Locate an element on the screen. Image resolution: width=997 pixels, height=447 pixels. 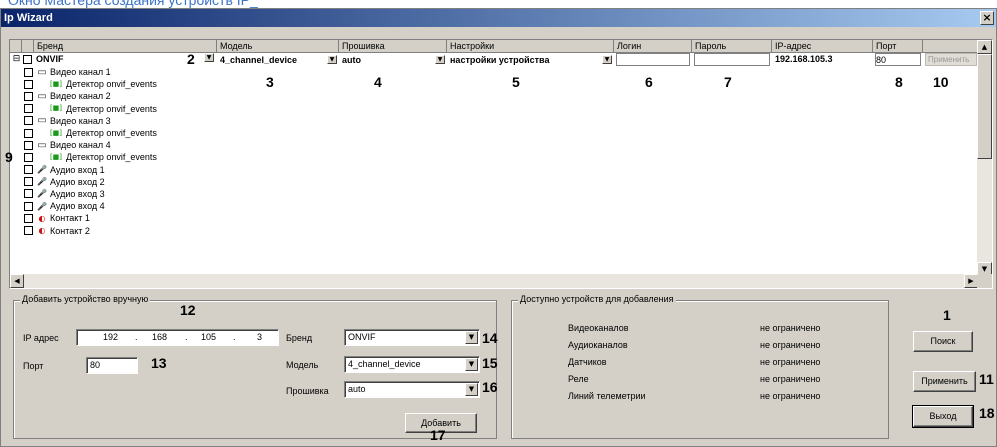
tree-item: 🎤 Аудио вход 4 is located at coordinates (174, 206).